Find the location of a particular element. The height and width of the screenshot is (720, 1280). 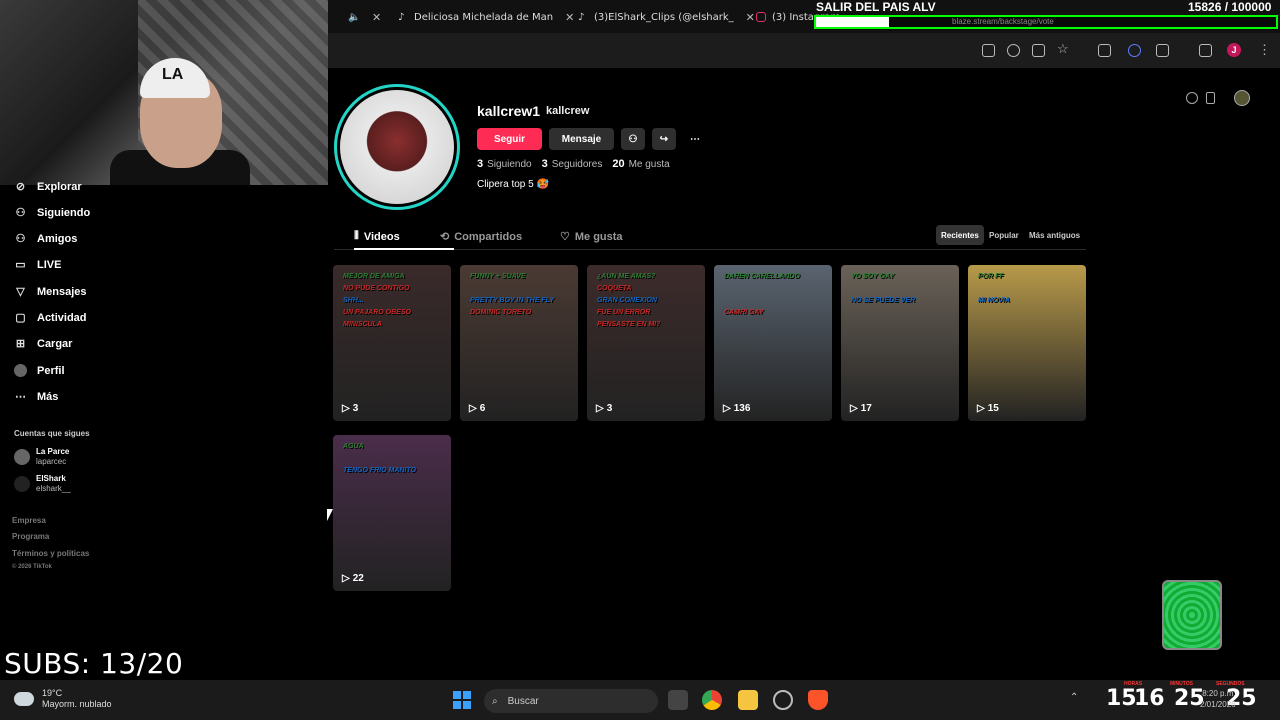

sort-recientes: Recientes is located at coordinates (960, 235).